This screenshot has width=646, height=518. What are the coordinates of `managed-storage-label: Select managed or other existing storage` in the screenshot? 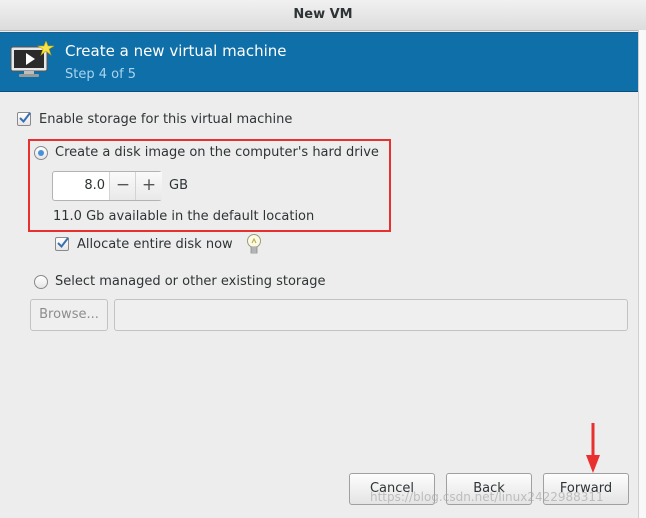 It's located at (190, 281).